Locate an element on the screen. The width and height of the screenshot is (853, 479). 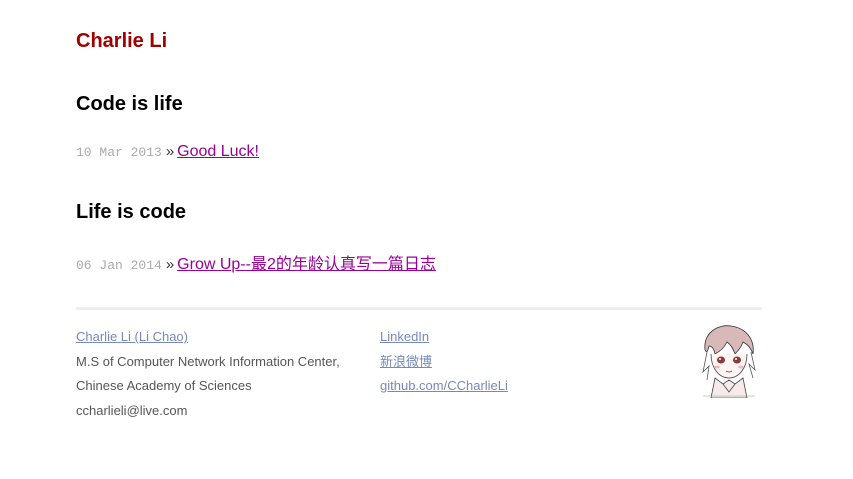
weibo-link: 新浪微博 is located at coordinates (406, 361).